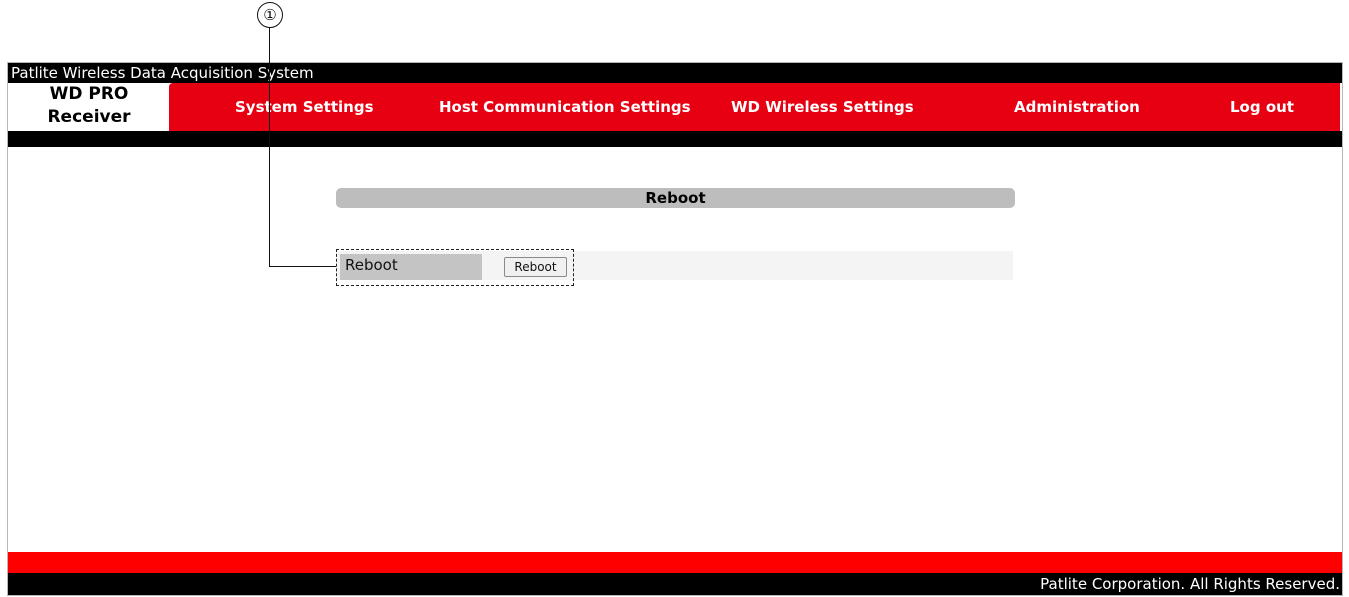 The height and width of the screenshot is (597, 1349). I want to click on nav-system-settings: System Settings, so click(304, 107).